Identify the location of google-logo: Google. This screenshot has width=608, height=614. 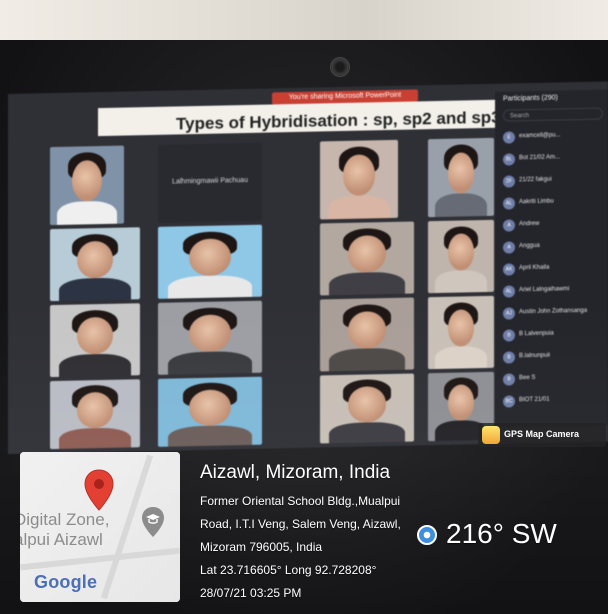
(66, 582).